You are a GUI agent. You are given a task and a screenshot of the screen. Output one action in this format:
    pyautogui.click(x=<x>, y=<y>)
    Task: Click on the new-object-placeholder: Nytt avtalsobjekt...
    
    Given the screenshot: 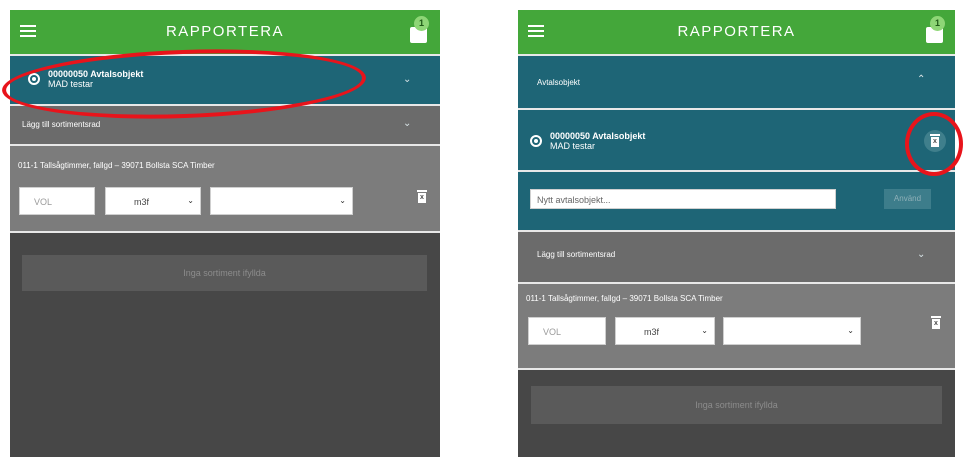 What is the action you would take?
    pyautogui.click(x=574, y=200)
    